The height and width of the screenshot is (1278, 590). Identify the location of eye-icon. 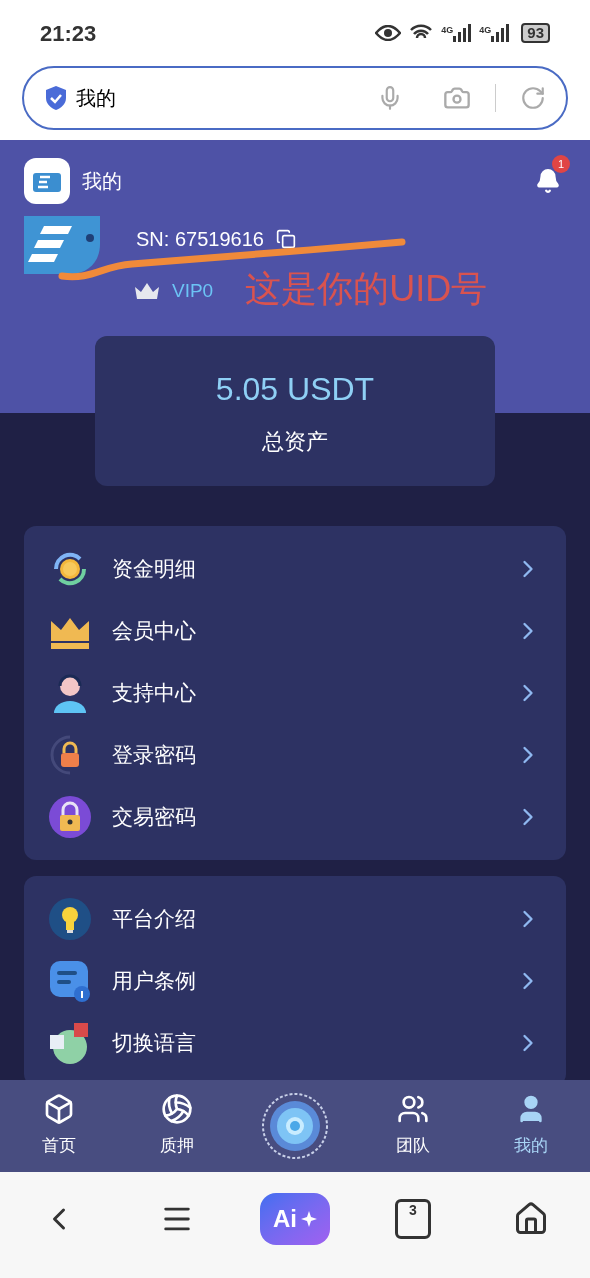
(388, 33).